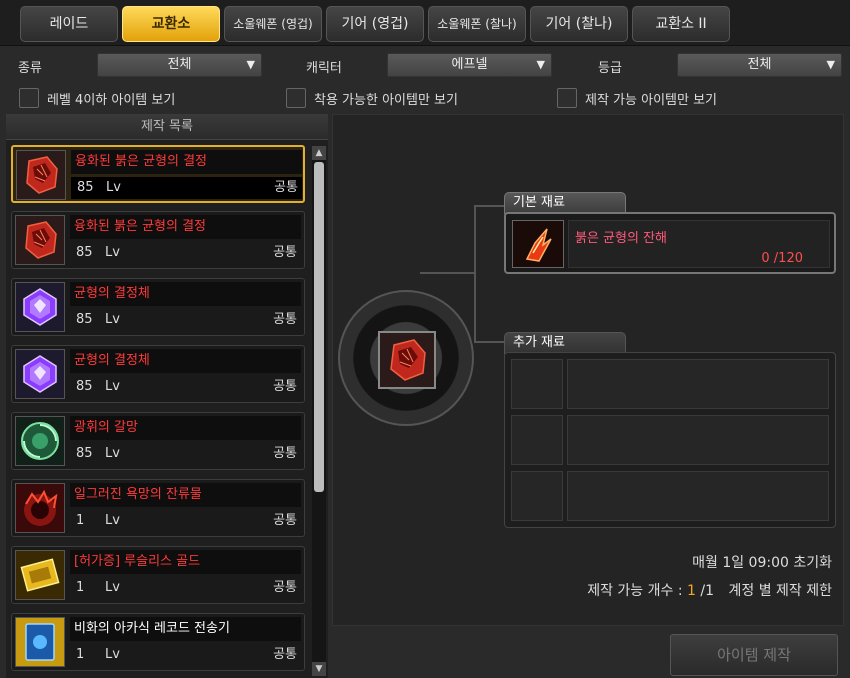 The image size is (850, 678). What do you see at coordinates (375, 24) in the screenshot?
I see `tab-gear-eternal: 기어 (영겁)` at bounding box center [375, 24].